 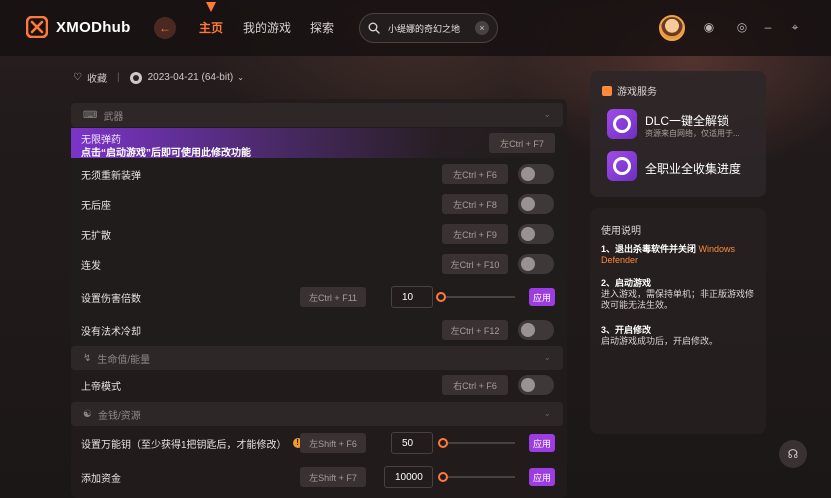 What do you see at coordinates (184, 445) in the screenshot?
I see `cheat-label: 设置万能钥（至少获得1把钥匙后，才能修改）` at bounding box center [184, 445].